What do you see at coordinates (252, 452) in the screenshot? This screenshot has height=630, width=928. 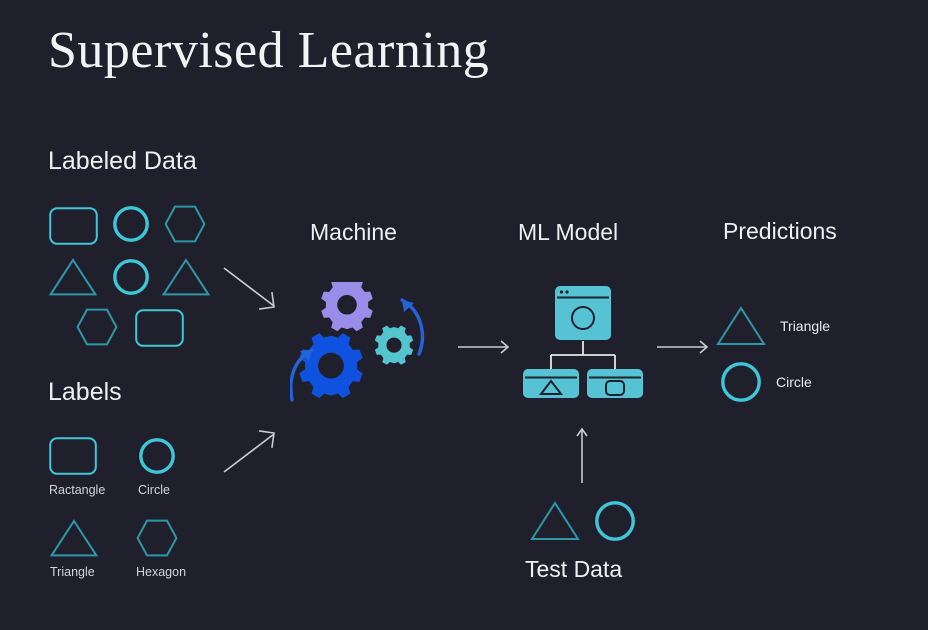 I see `arrow-labels-to-machine` at bounding box center [252, 452].